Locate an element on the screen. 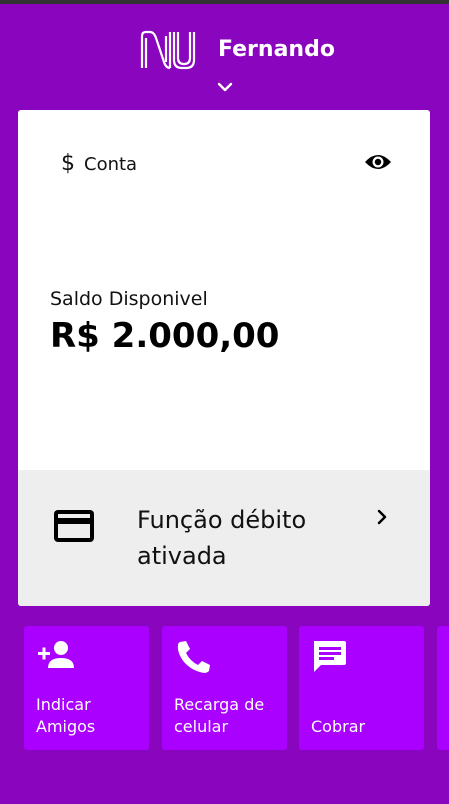 The width and height of the screenshot is (449, 804). app-header: Fernando is located at coordinates (224, 60).